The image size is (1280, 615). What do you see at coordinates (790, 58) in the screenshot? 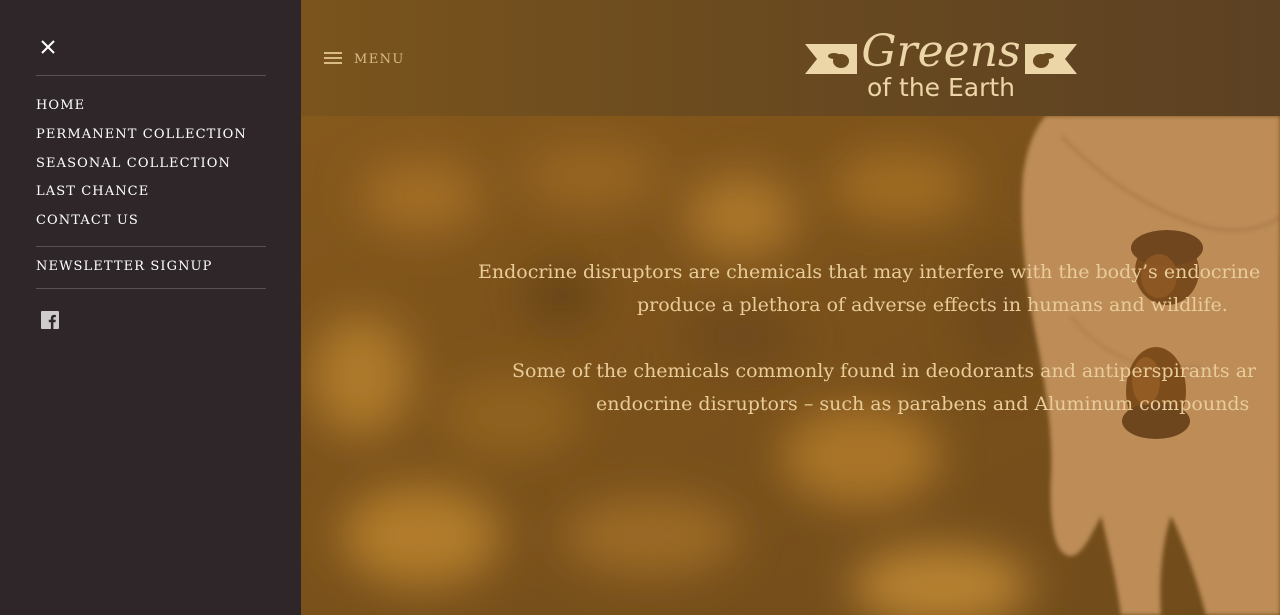
I see `site-header: MENU Greens of the Earth` at bounding box center [790, 58].